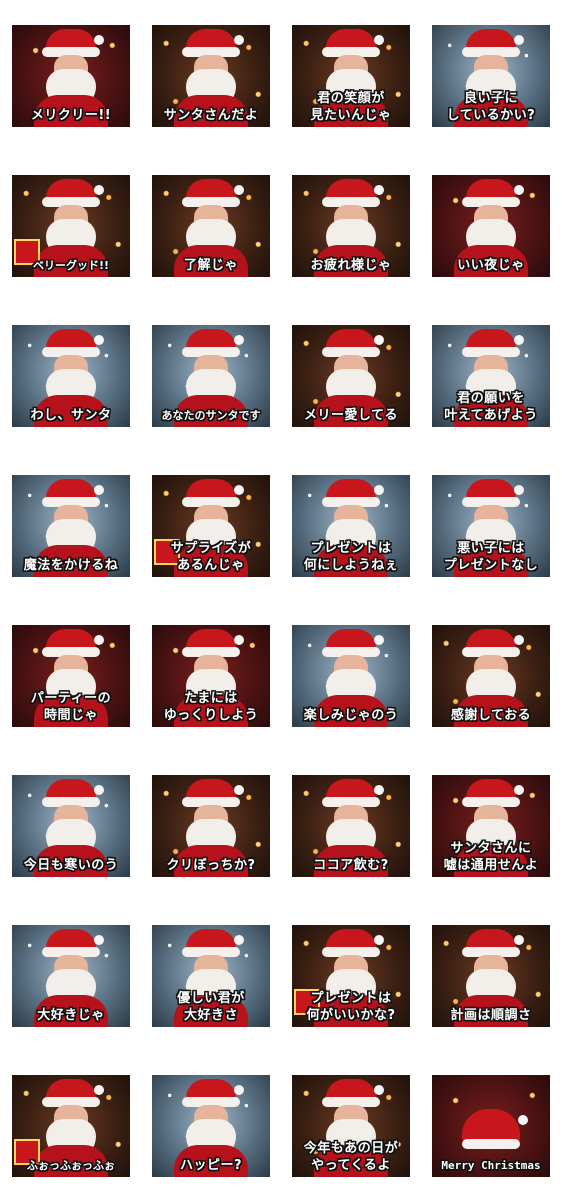 The height and width of the screenshot is (1200, 562). What do you see at coordinates (71, 265) in the screenshot?
I see `sticker-caption: ベリーグッド!!` at bounding box center [71, 265].